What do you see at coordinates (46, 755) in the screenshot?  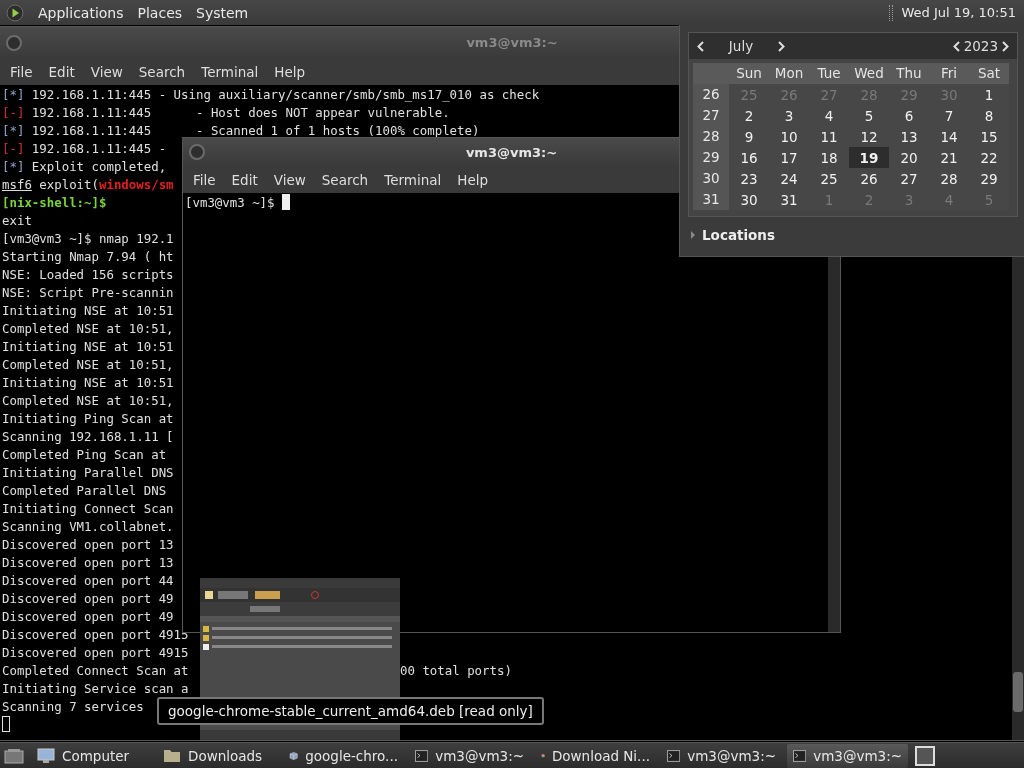 I see `monitor-icon` at bounding box center [46, 755].